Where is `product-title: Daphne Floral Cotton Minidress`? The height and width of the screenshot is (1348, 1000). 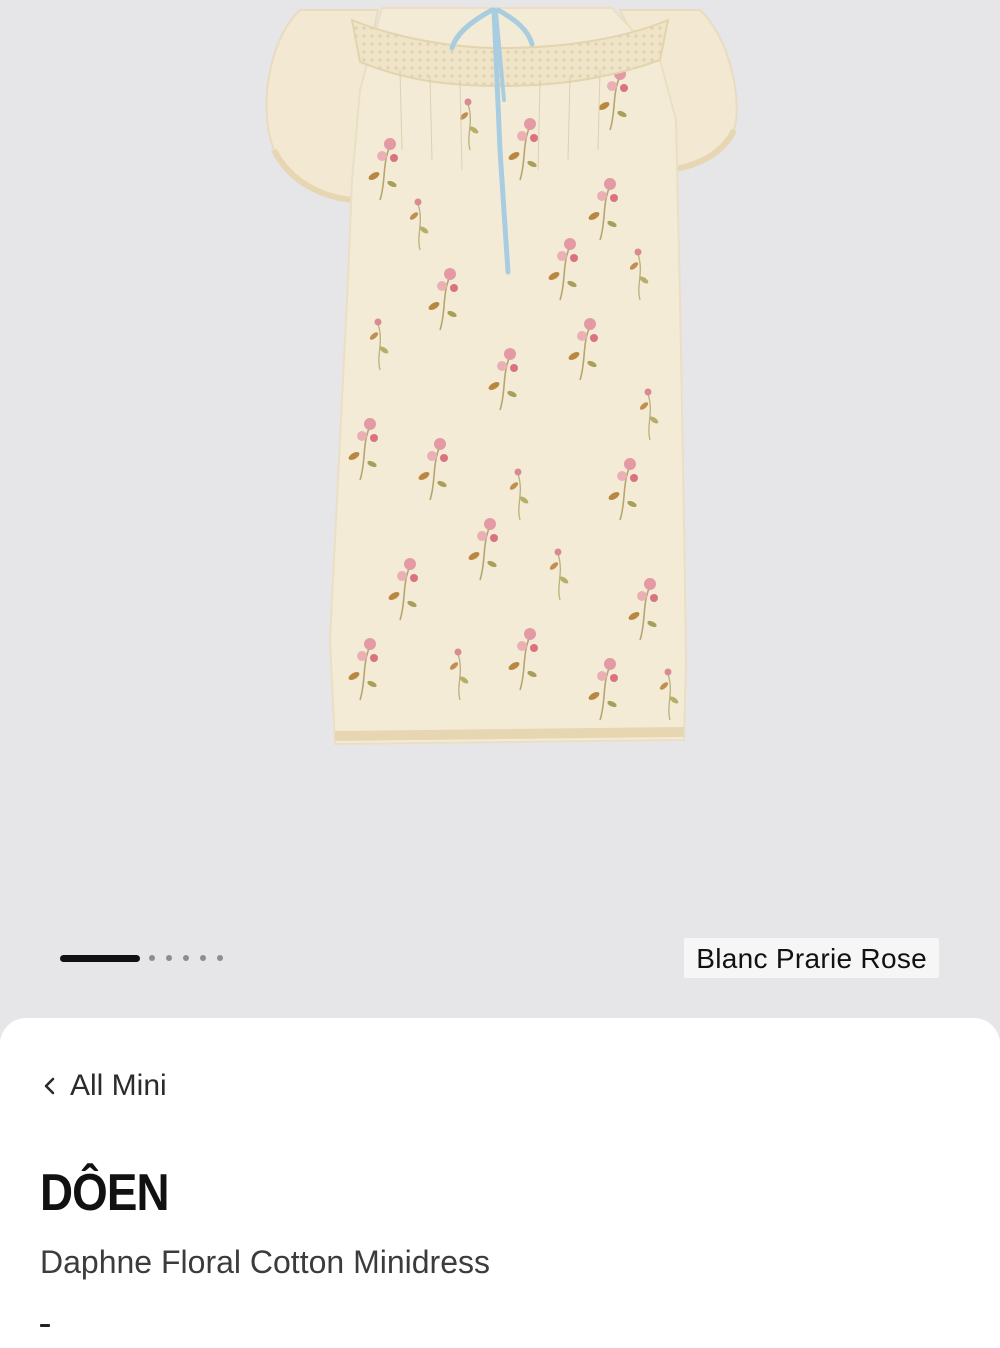
product-title: Daphne Floral Cotton Minidress is located at coordinates (265, 1262).